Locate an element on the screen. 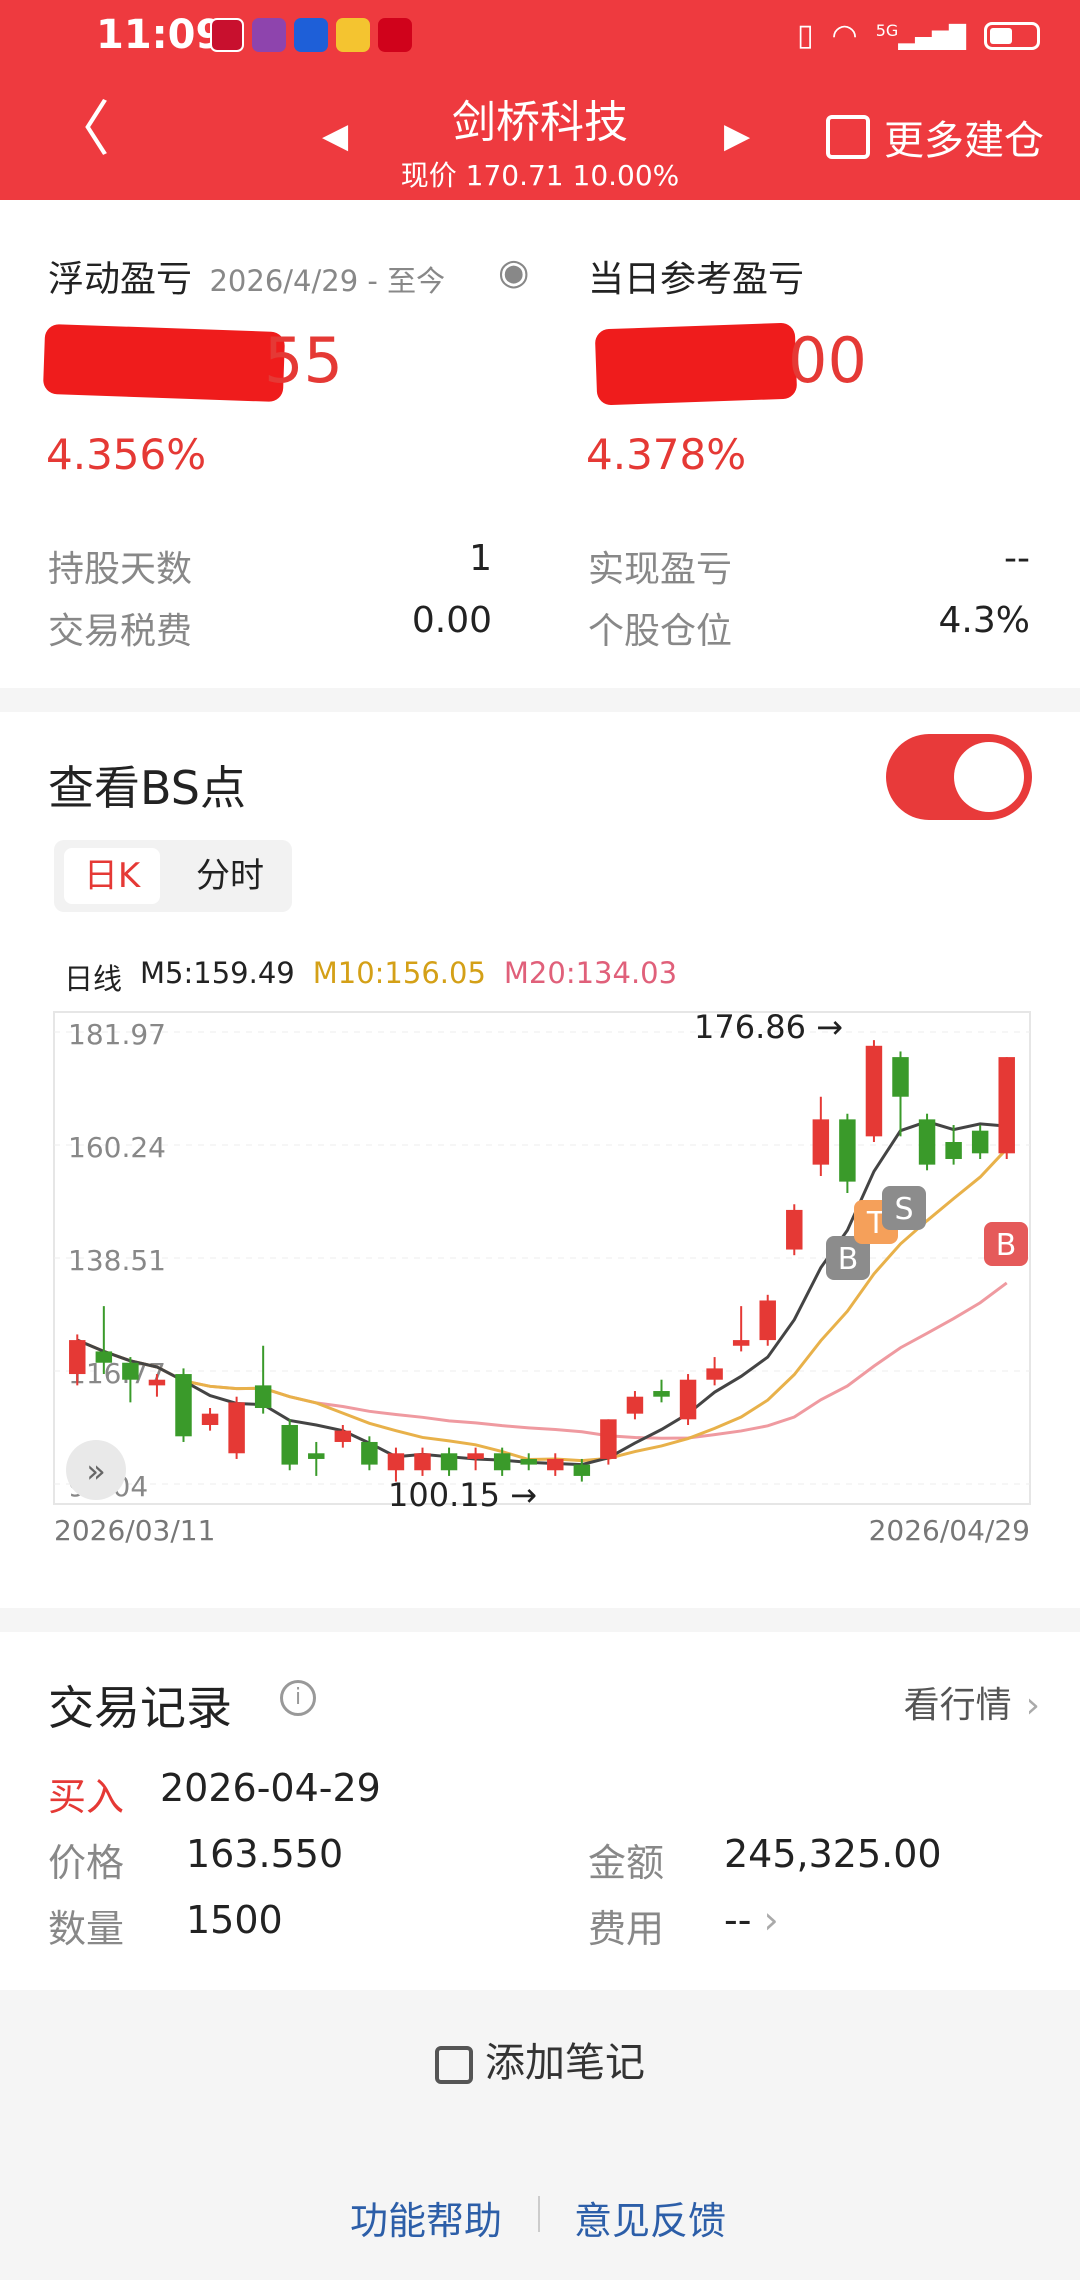 Image resolution: width=1080 pixels, height=2280 pixels. low-annotation: 100.15 → is located at coordinates (462, 1495).